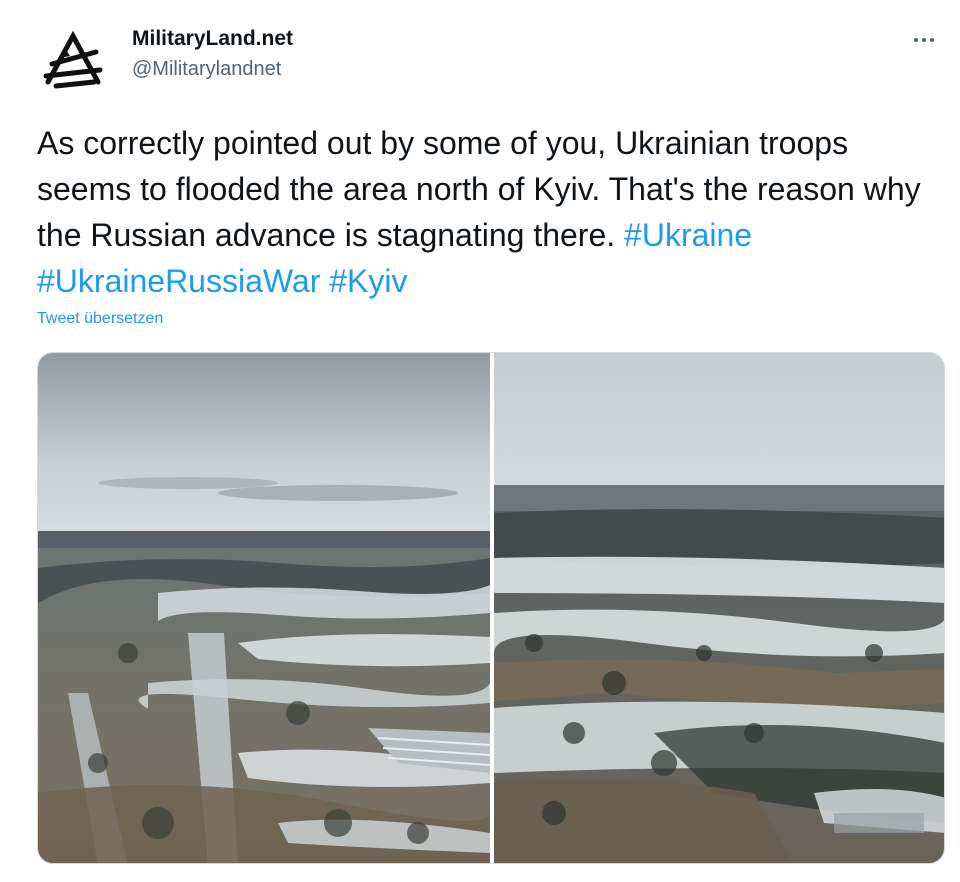 This screenshot has width=960, height=882. Describe the element at coordinates (212, 54) in the screenshot. I see `author-info: MilitaryLand.net @Militarylandnet` at that location.